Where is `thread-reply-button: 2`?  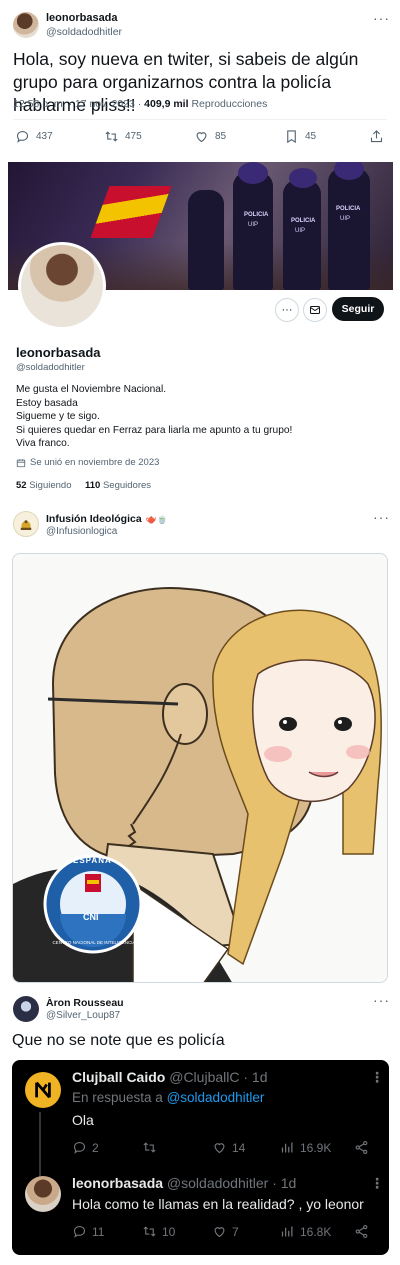 thread-reply-button: 2 is located at coordinates (85, 1147).